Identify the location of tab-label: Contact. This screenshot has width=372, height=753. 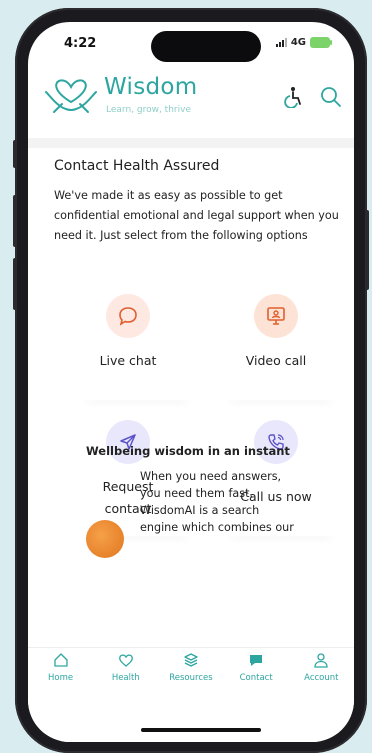
(256, 678).